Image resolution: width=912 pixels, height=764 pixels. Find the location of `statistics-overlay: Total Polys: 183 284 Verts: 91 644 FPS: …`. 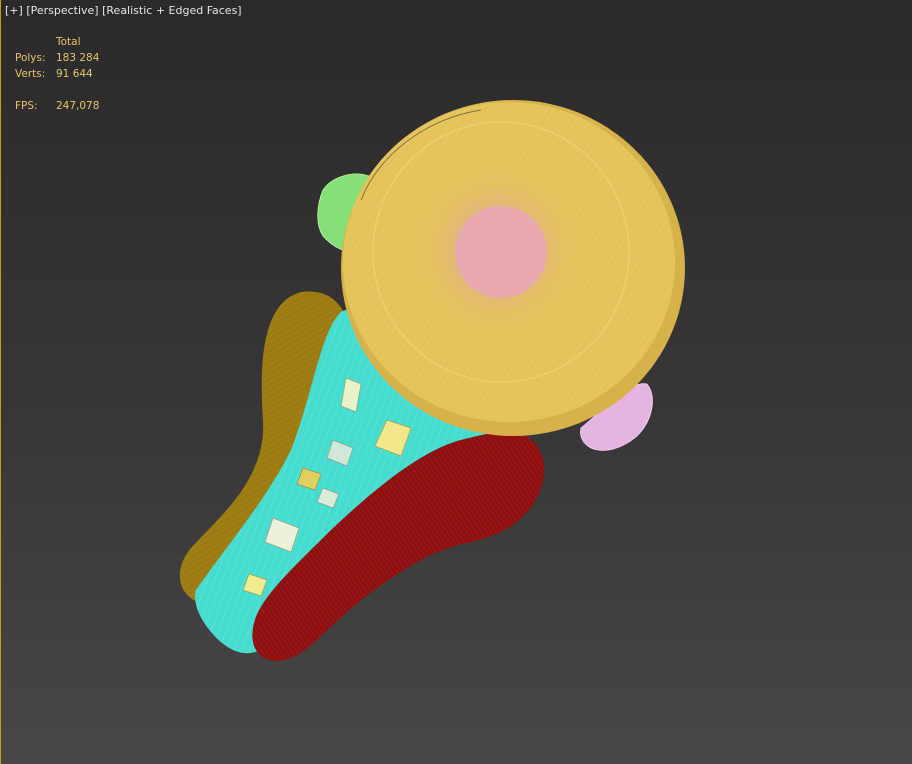

statistics-overlay: Total Polys: 183 284 Verts: 91 644 FPS: … is located at coordinates (57, 74).